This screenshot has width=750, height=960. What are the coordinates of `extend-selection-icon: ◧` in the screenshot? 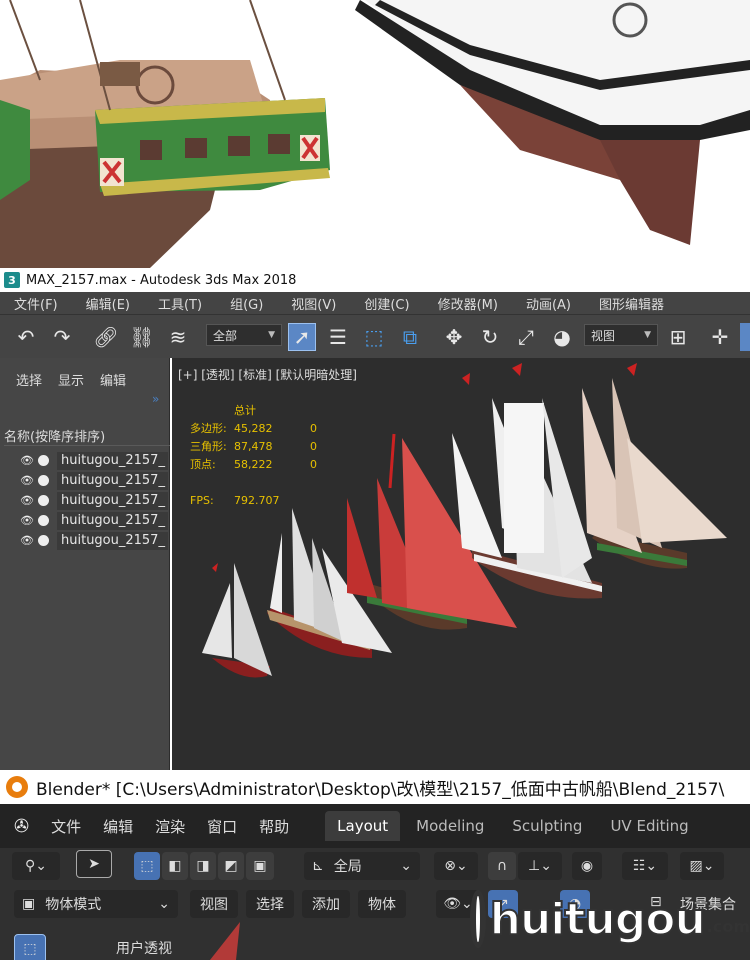 It's located at (175, 866).